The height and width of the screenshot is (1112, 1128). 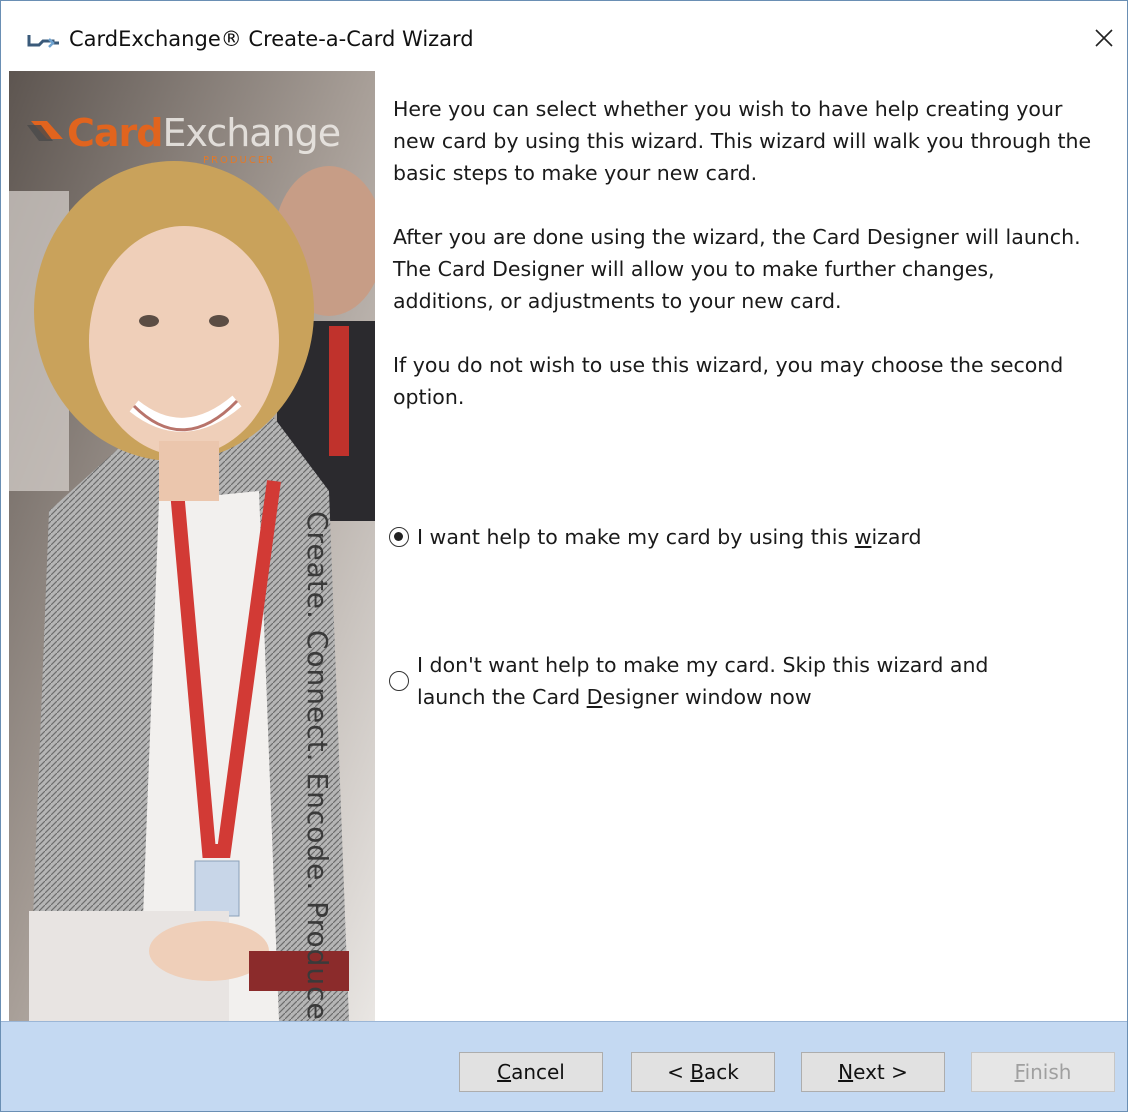 What do you see at coordinates (399, 537) in the screenshot?
I see `use-wizard-radio` at bounding box center [399, 537].